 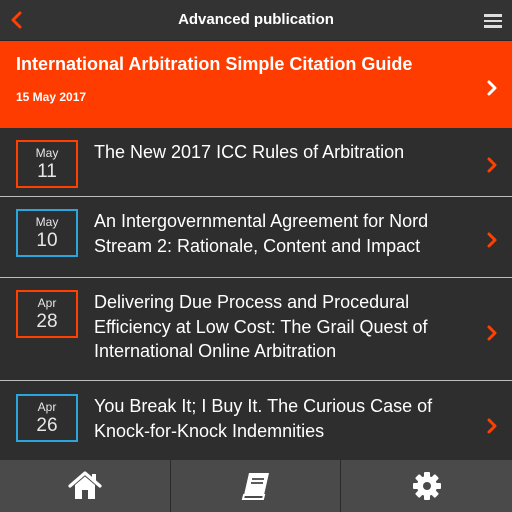 I want to click on date-badge: Apr 28, so click(x=47, y=314).